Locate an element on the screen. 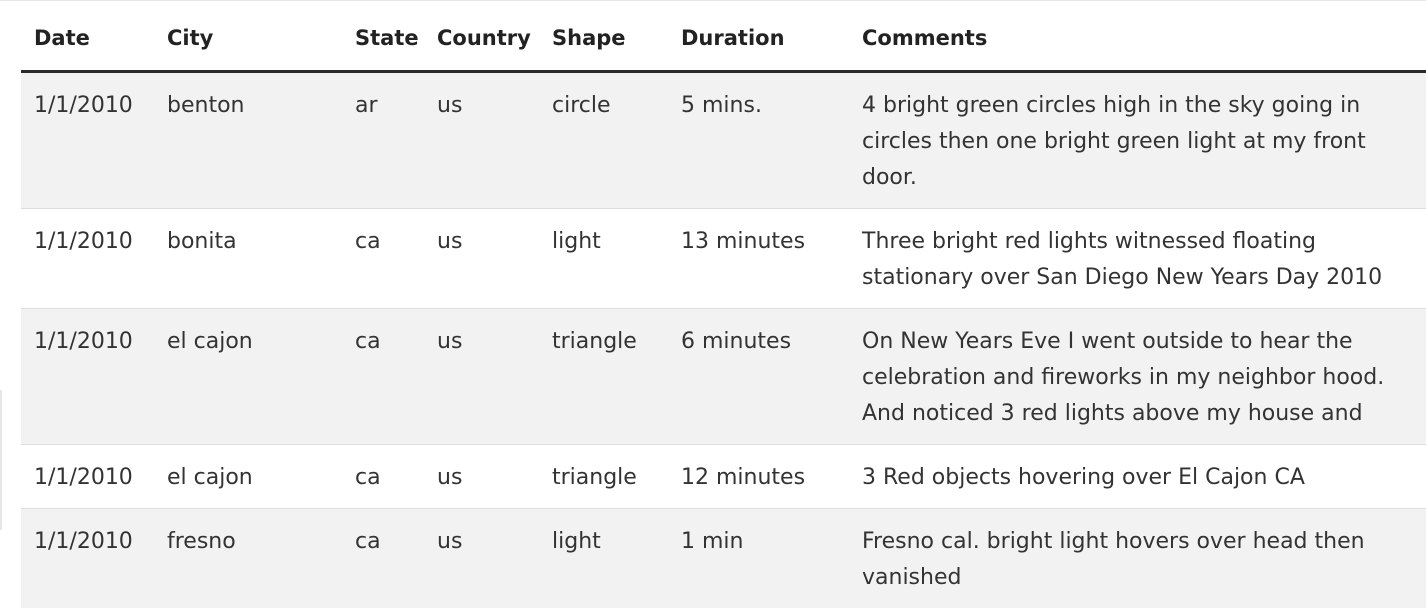  cell-duration: 5 mins. is located at coordinates (758, 140).